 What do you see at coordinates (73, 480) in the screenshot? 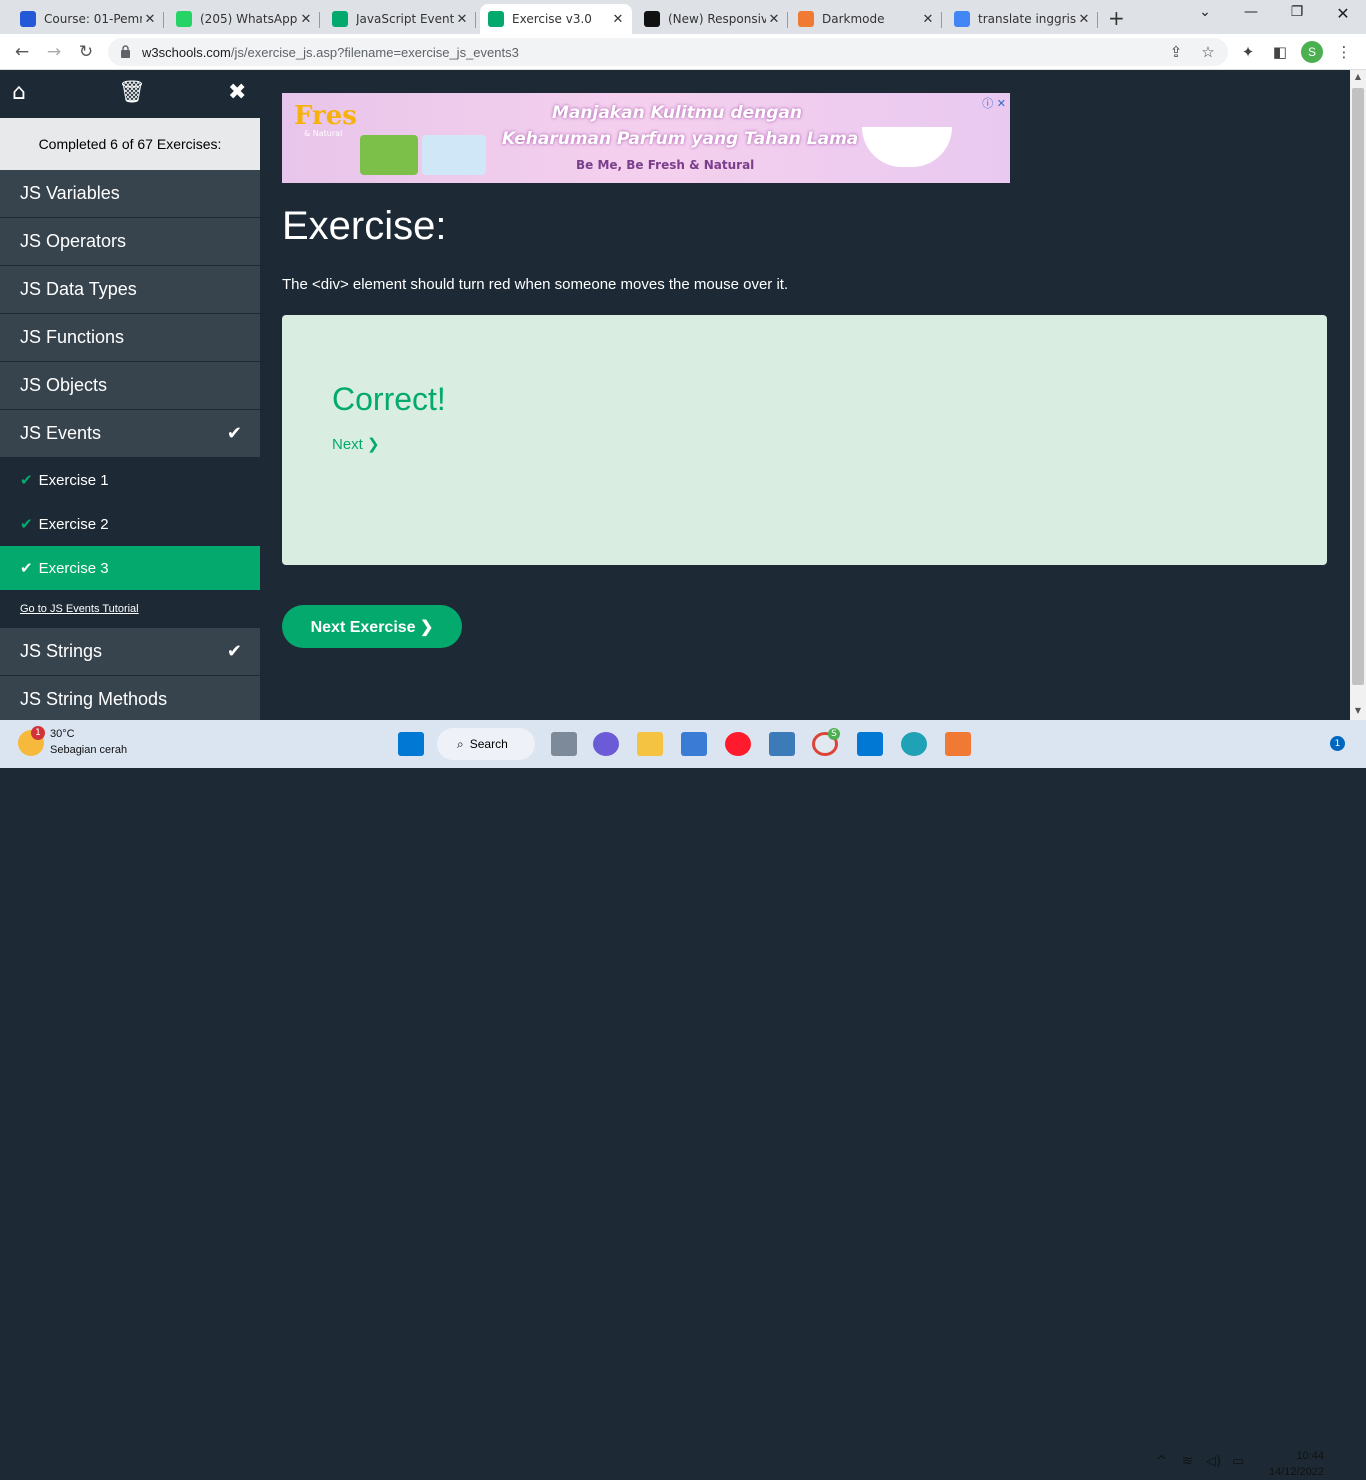
I see `exercise-label: Exercise 1` at bounding box center [73, 480].